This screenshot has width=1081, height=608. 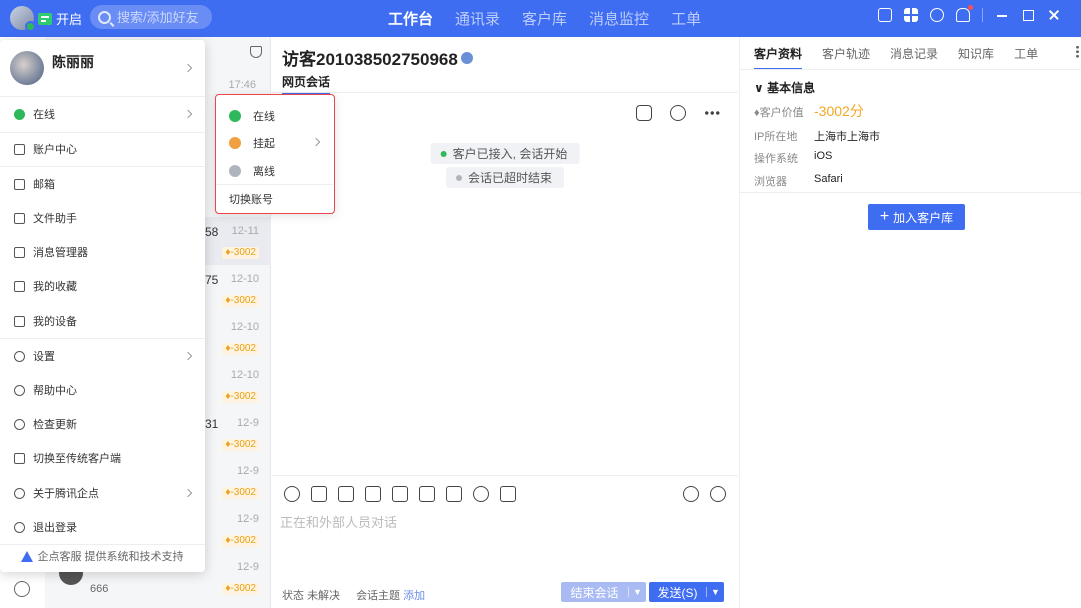 I want to click on switch-account: 切换账号, so click(x=274, y=198).